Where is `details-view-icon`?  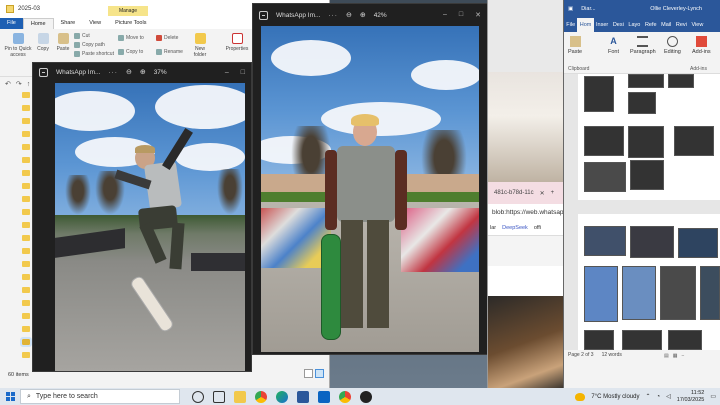 details-view-icon is located at coordinates (308, 373).